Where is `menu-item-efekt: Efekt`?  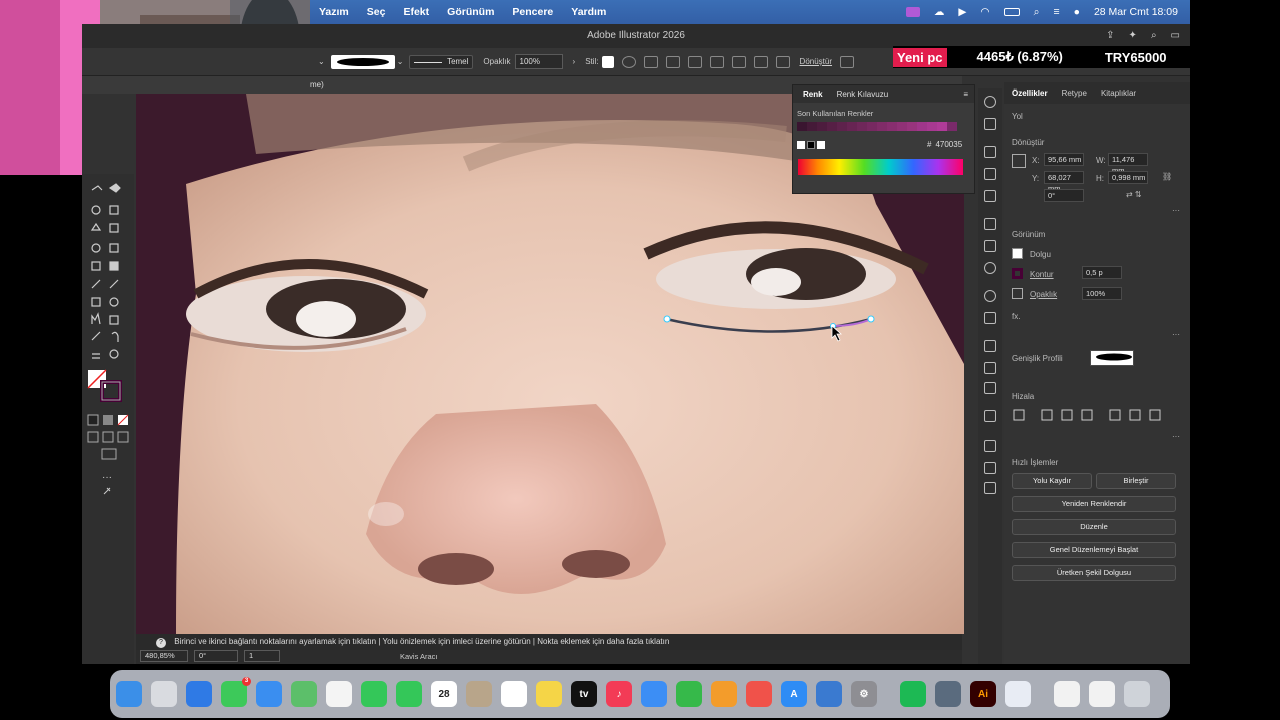 menu-item-efekt: Efekt is located at coordinates (416, 12).